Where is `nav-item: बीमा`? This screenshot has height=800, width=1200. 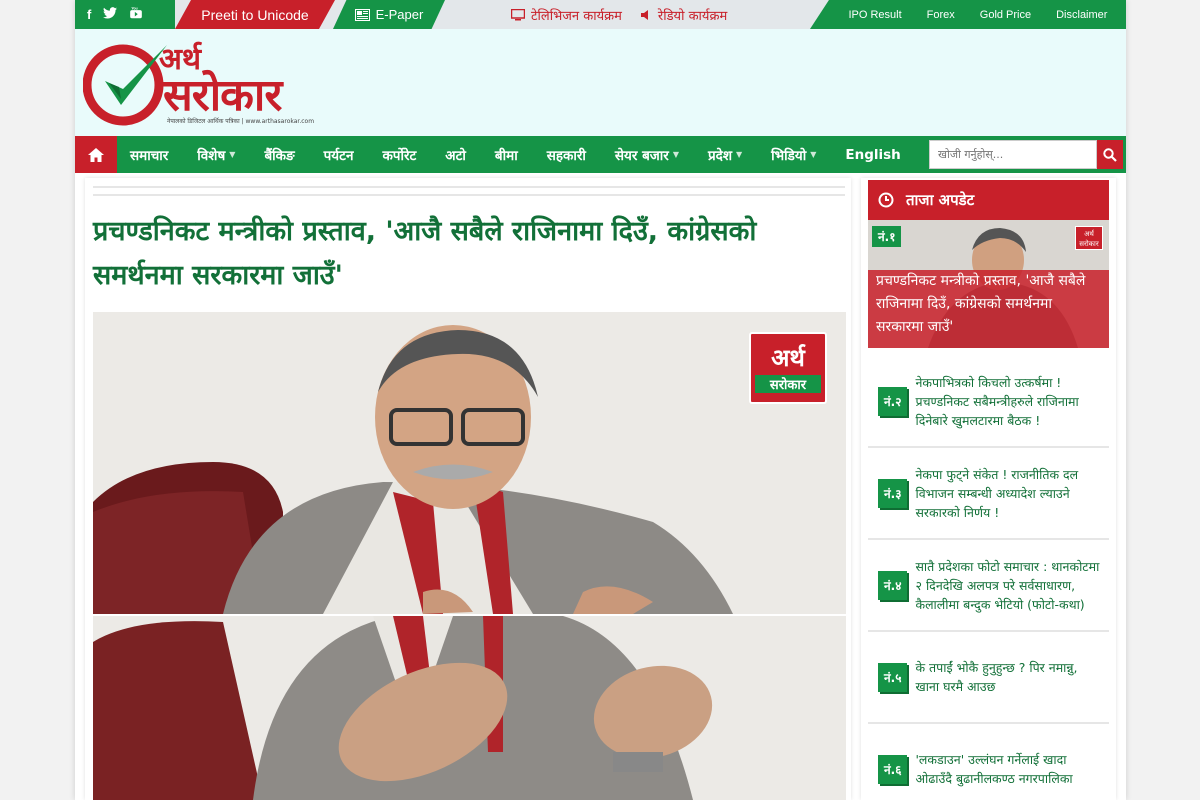 nav-item: बीमा is located at coordinates (513, 155).